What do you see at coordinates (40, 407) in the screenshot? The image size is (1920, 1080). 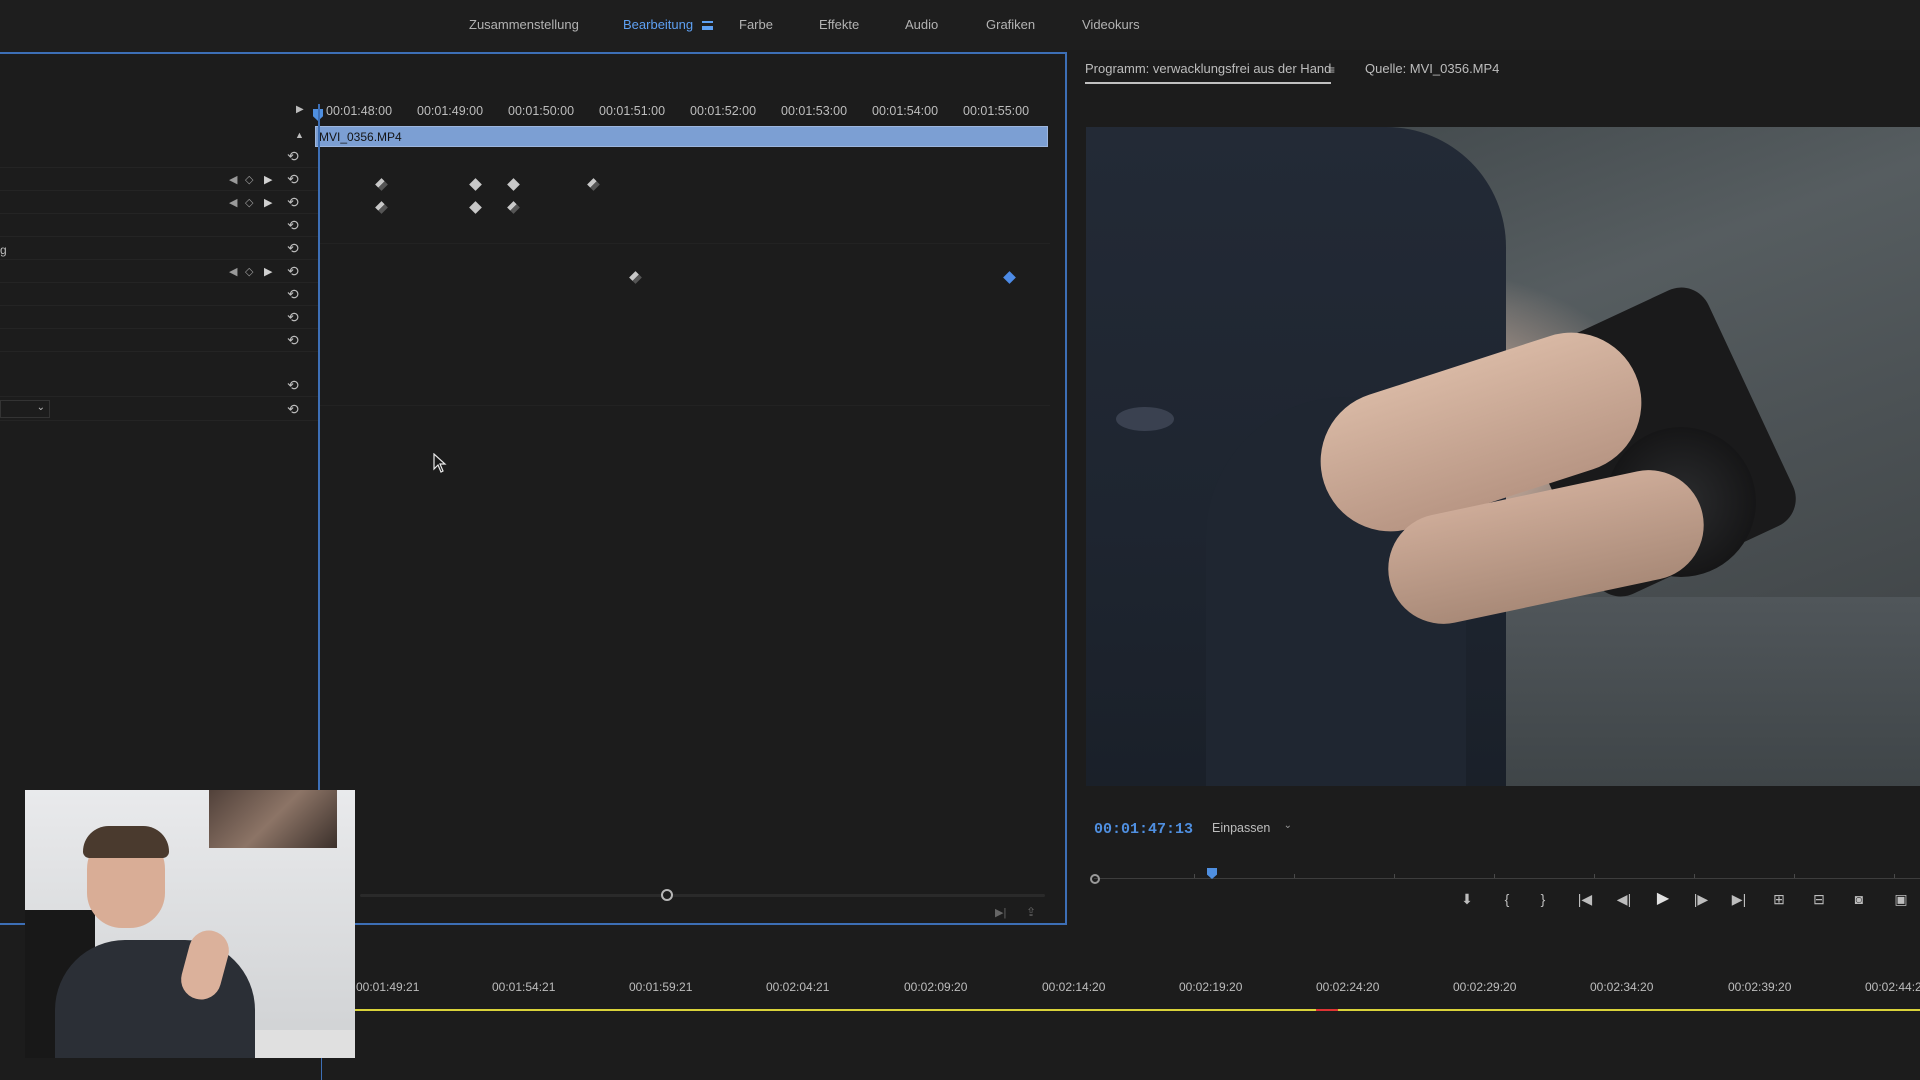 I see `chevron-down-icon: ⌄` at bounding box center [40, 407].